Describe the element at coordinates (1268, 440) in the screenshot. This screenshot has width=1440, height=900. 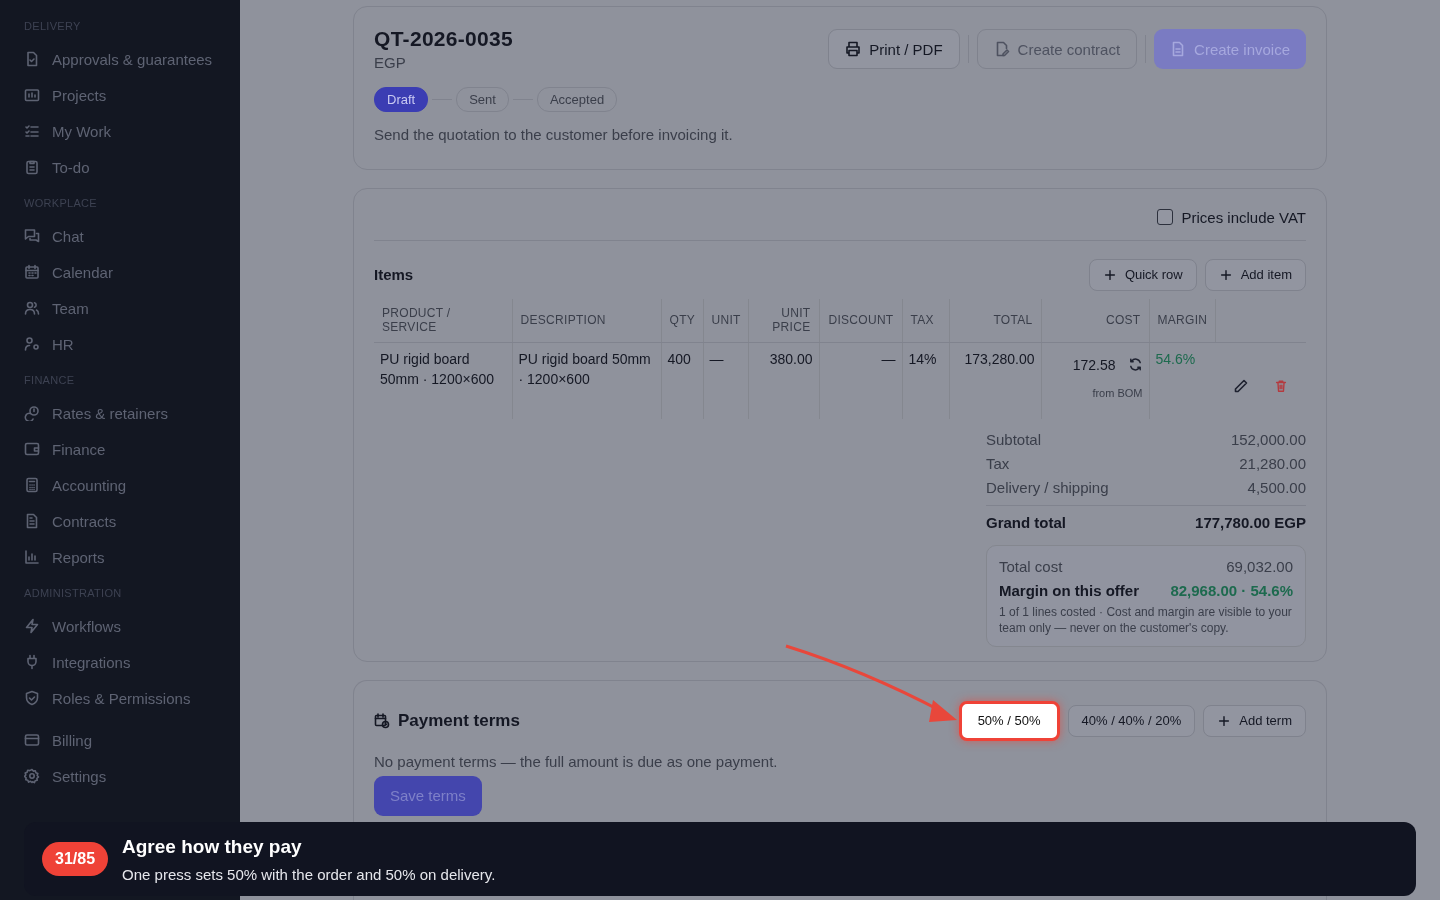
I see `total-value: 152,000.00` at that location.